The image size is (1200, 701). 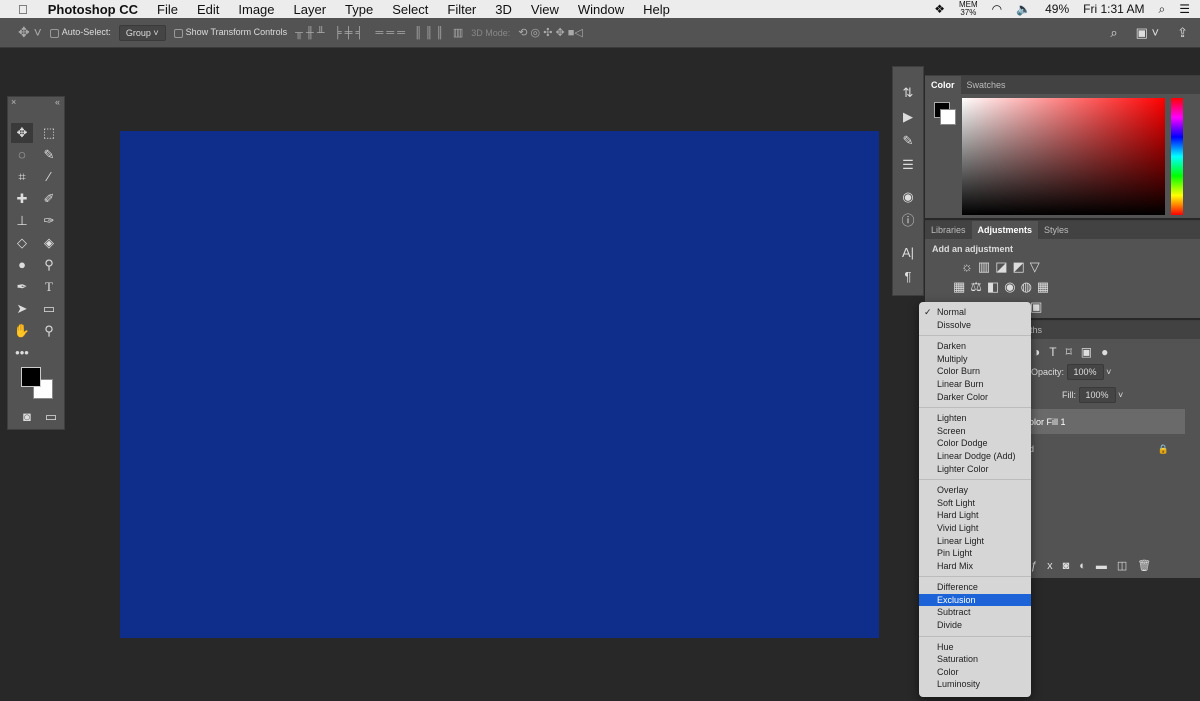 I want to click on path-select-tool: ➤, so click(x=22, y=309).